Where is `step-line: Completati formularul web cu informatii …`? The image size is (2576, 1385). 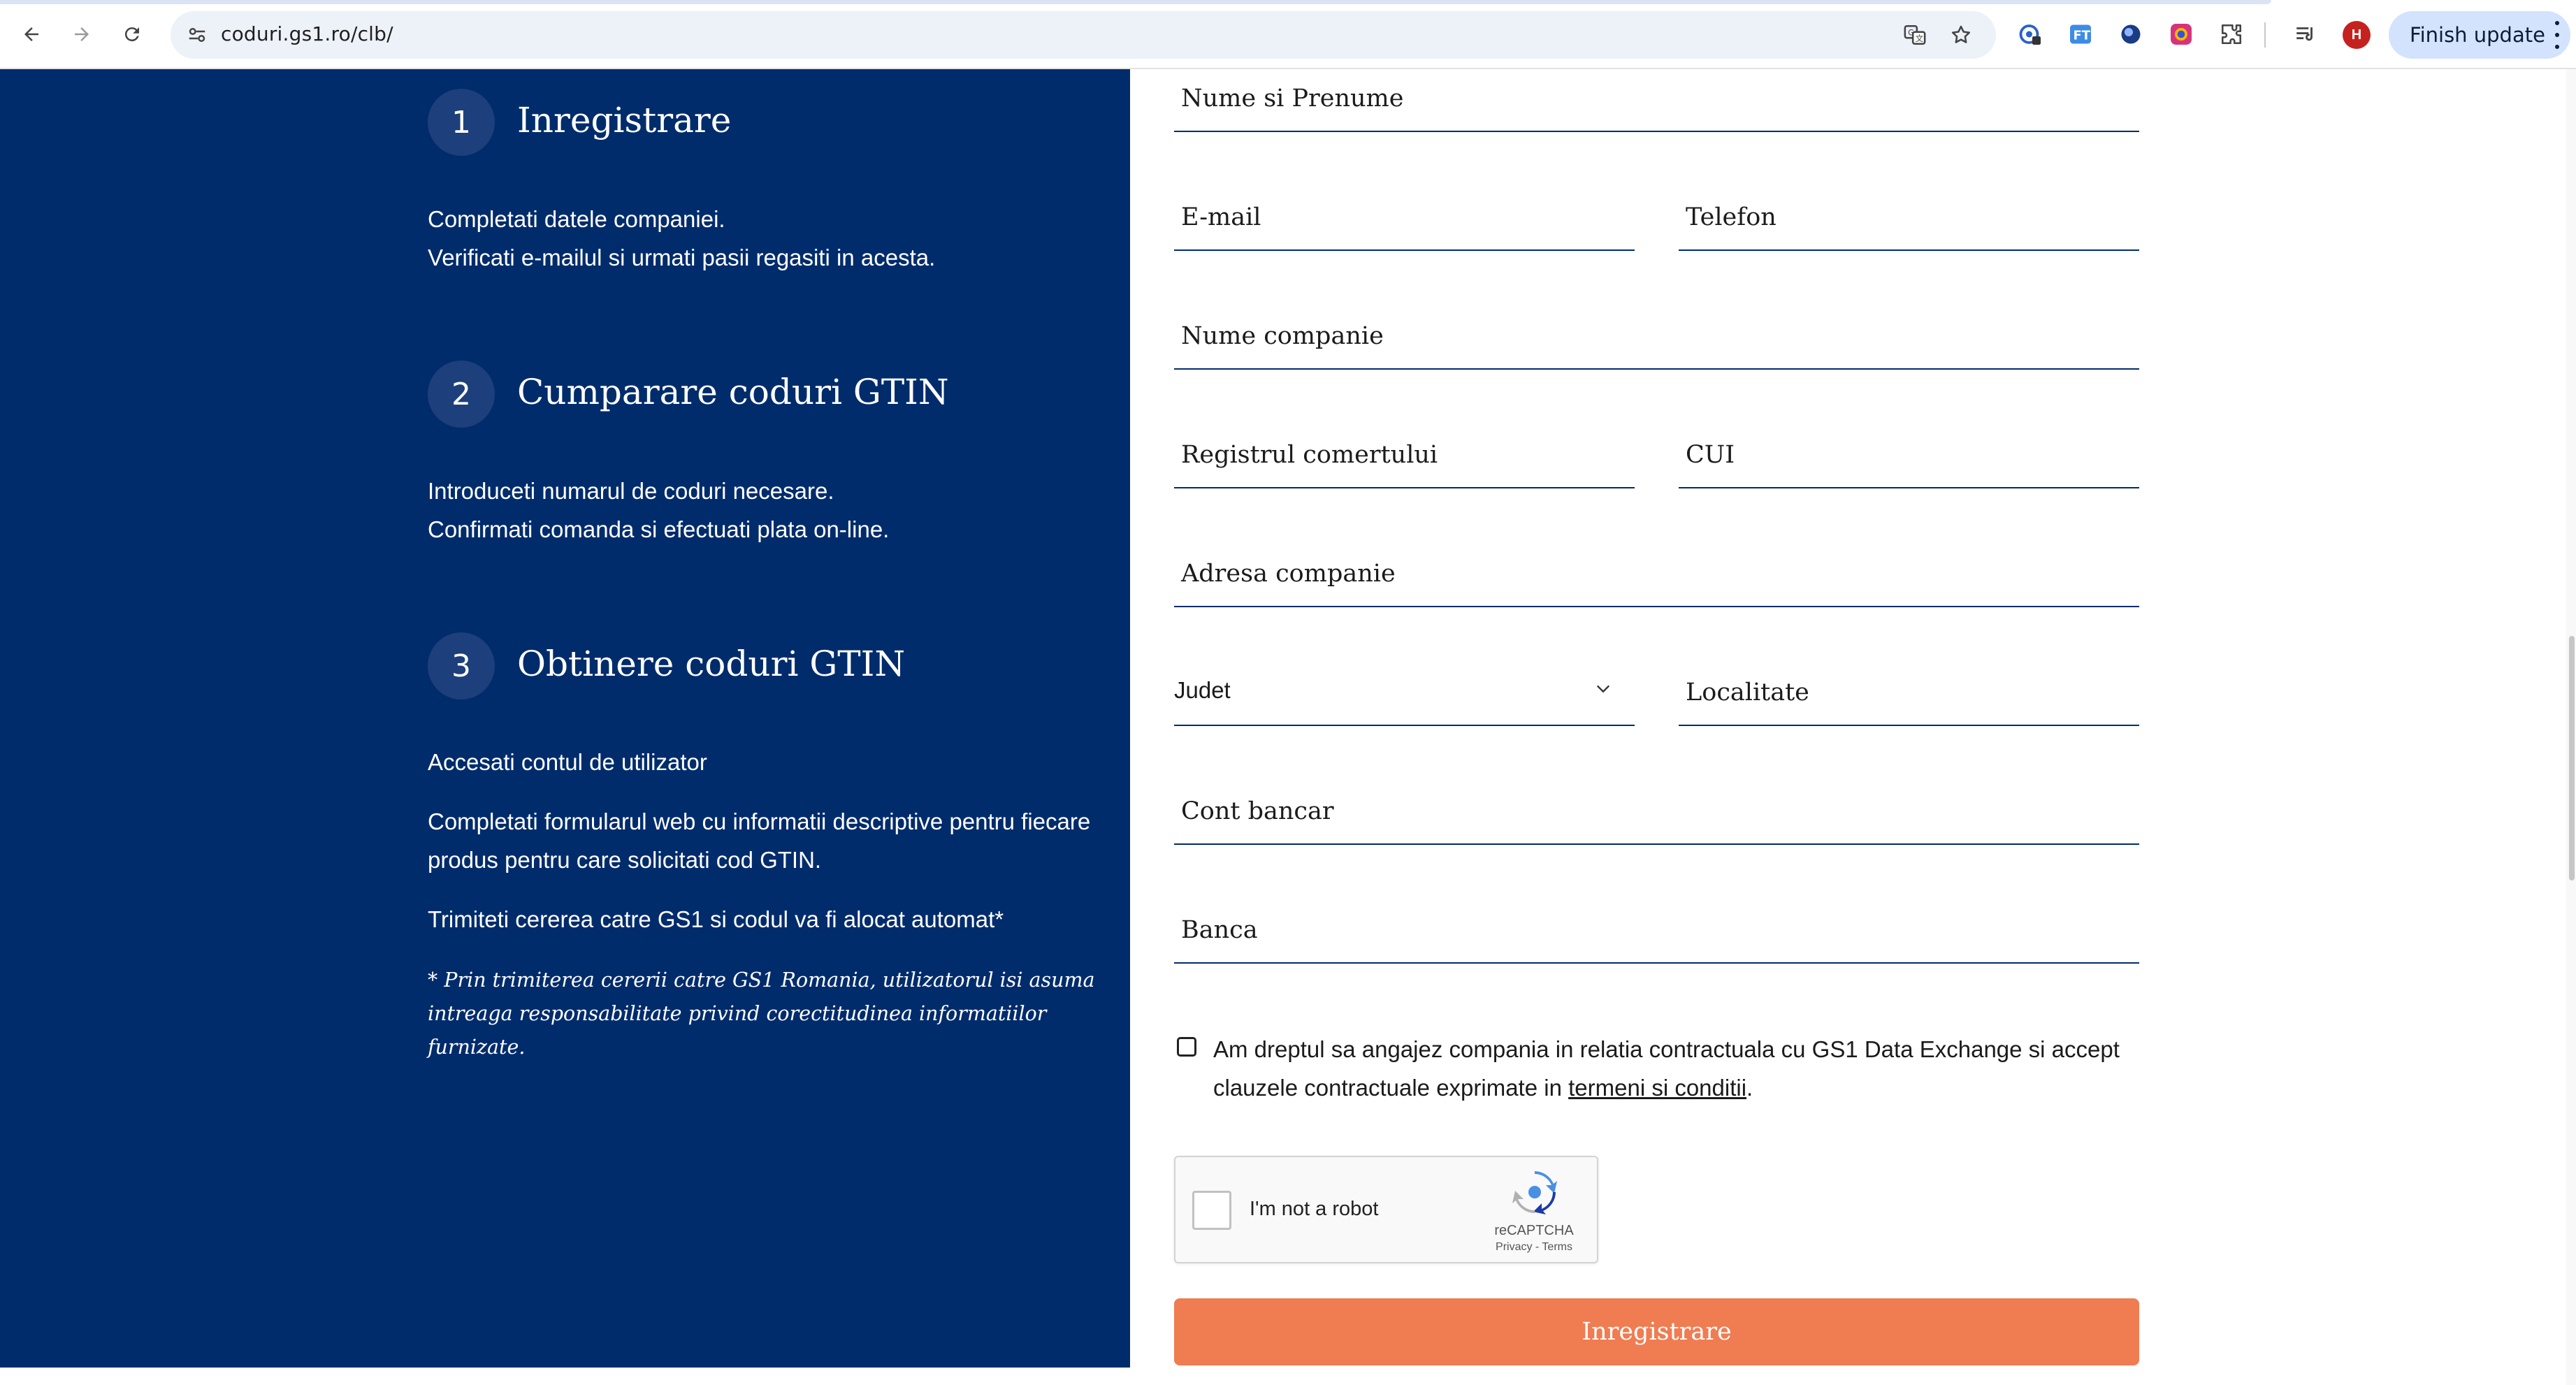 step-line: Completati formularul web cu informatii … is located at coordinates (760, 840).